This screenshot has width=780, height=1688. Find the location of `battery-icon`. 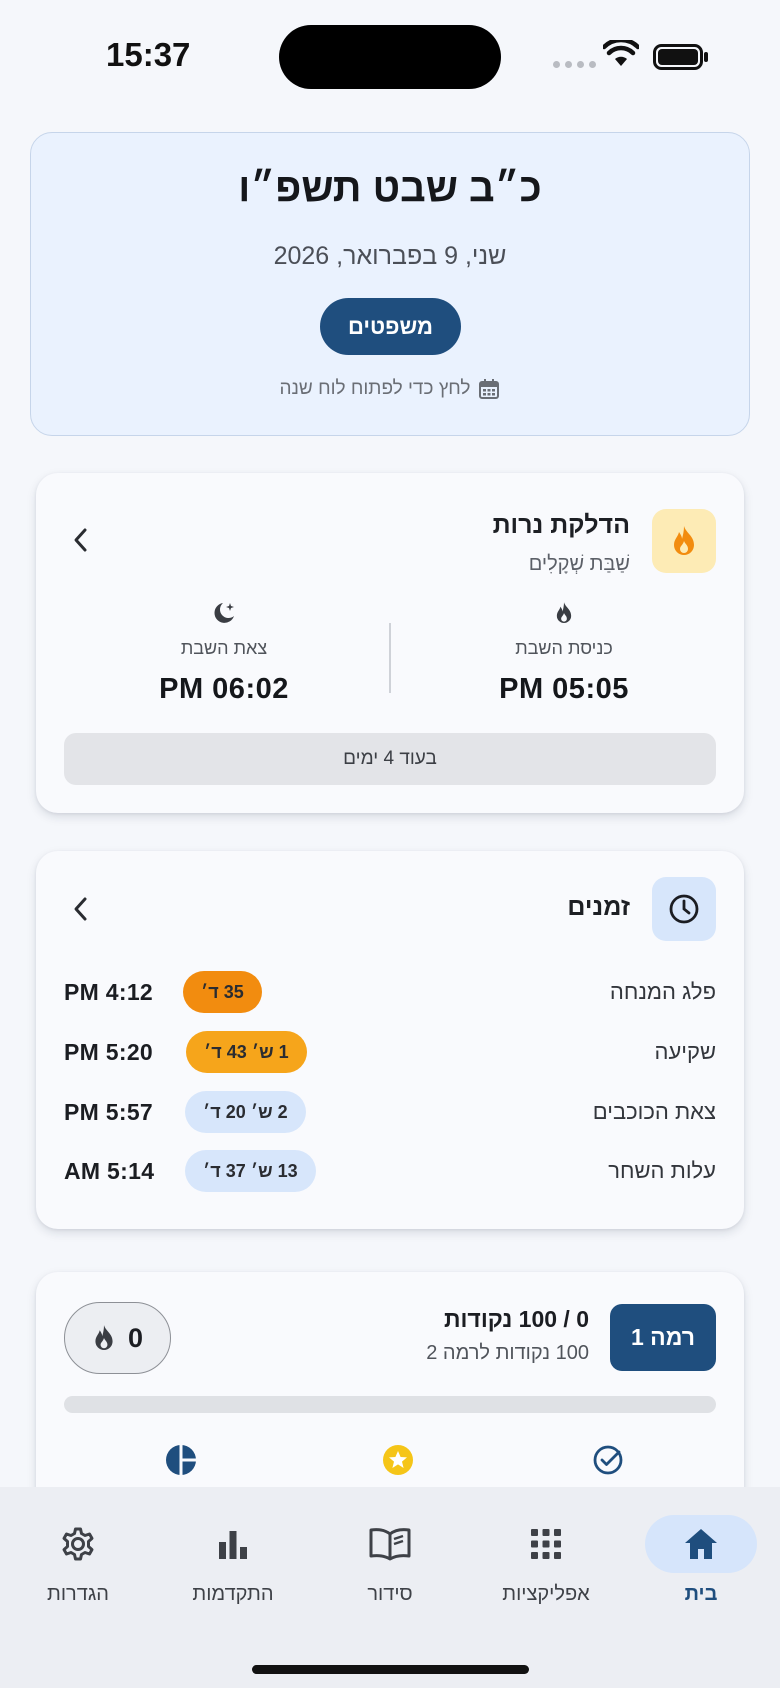

battery-icon is located at coordinates (680, 57).